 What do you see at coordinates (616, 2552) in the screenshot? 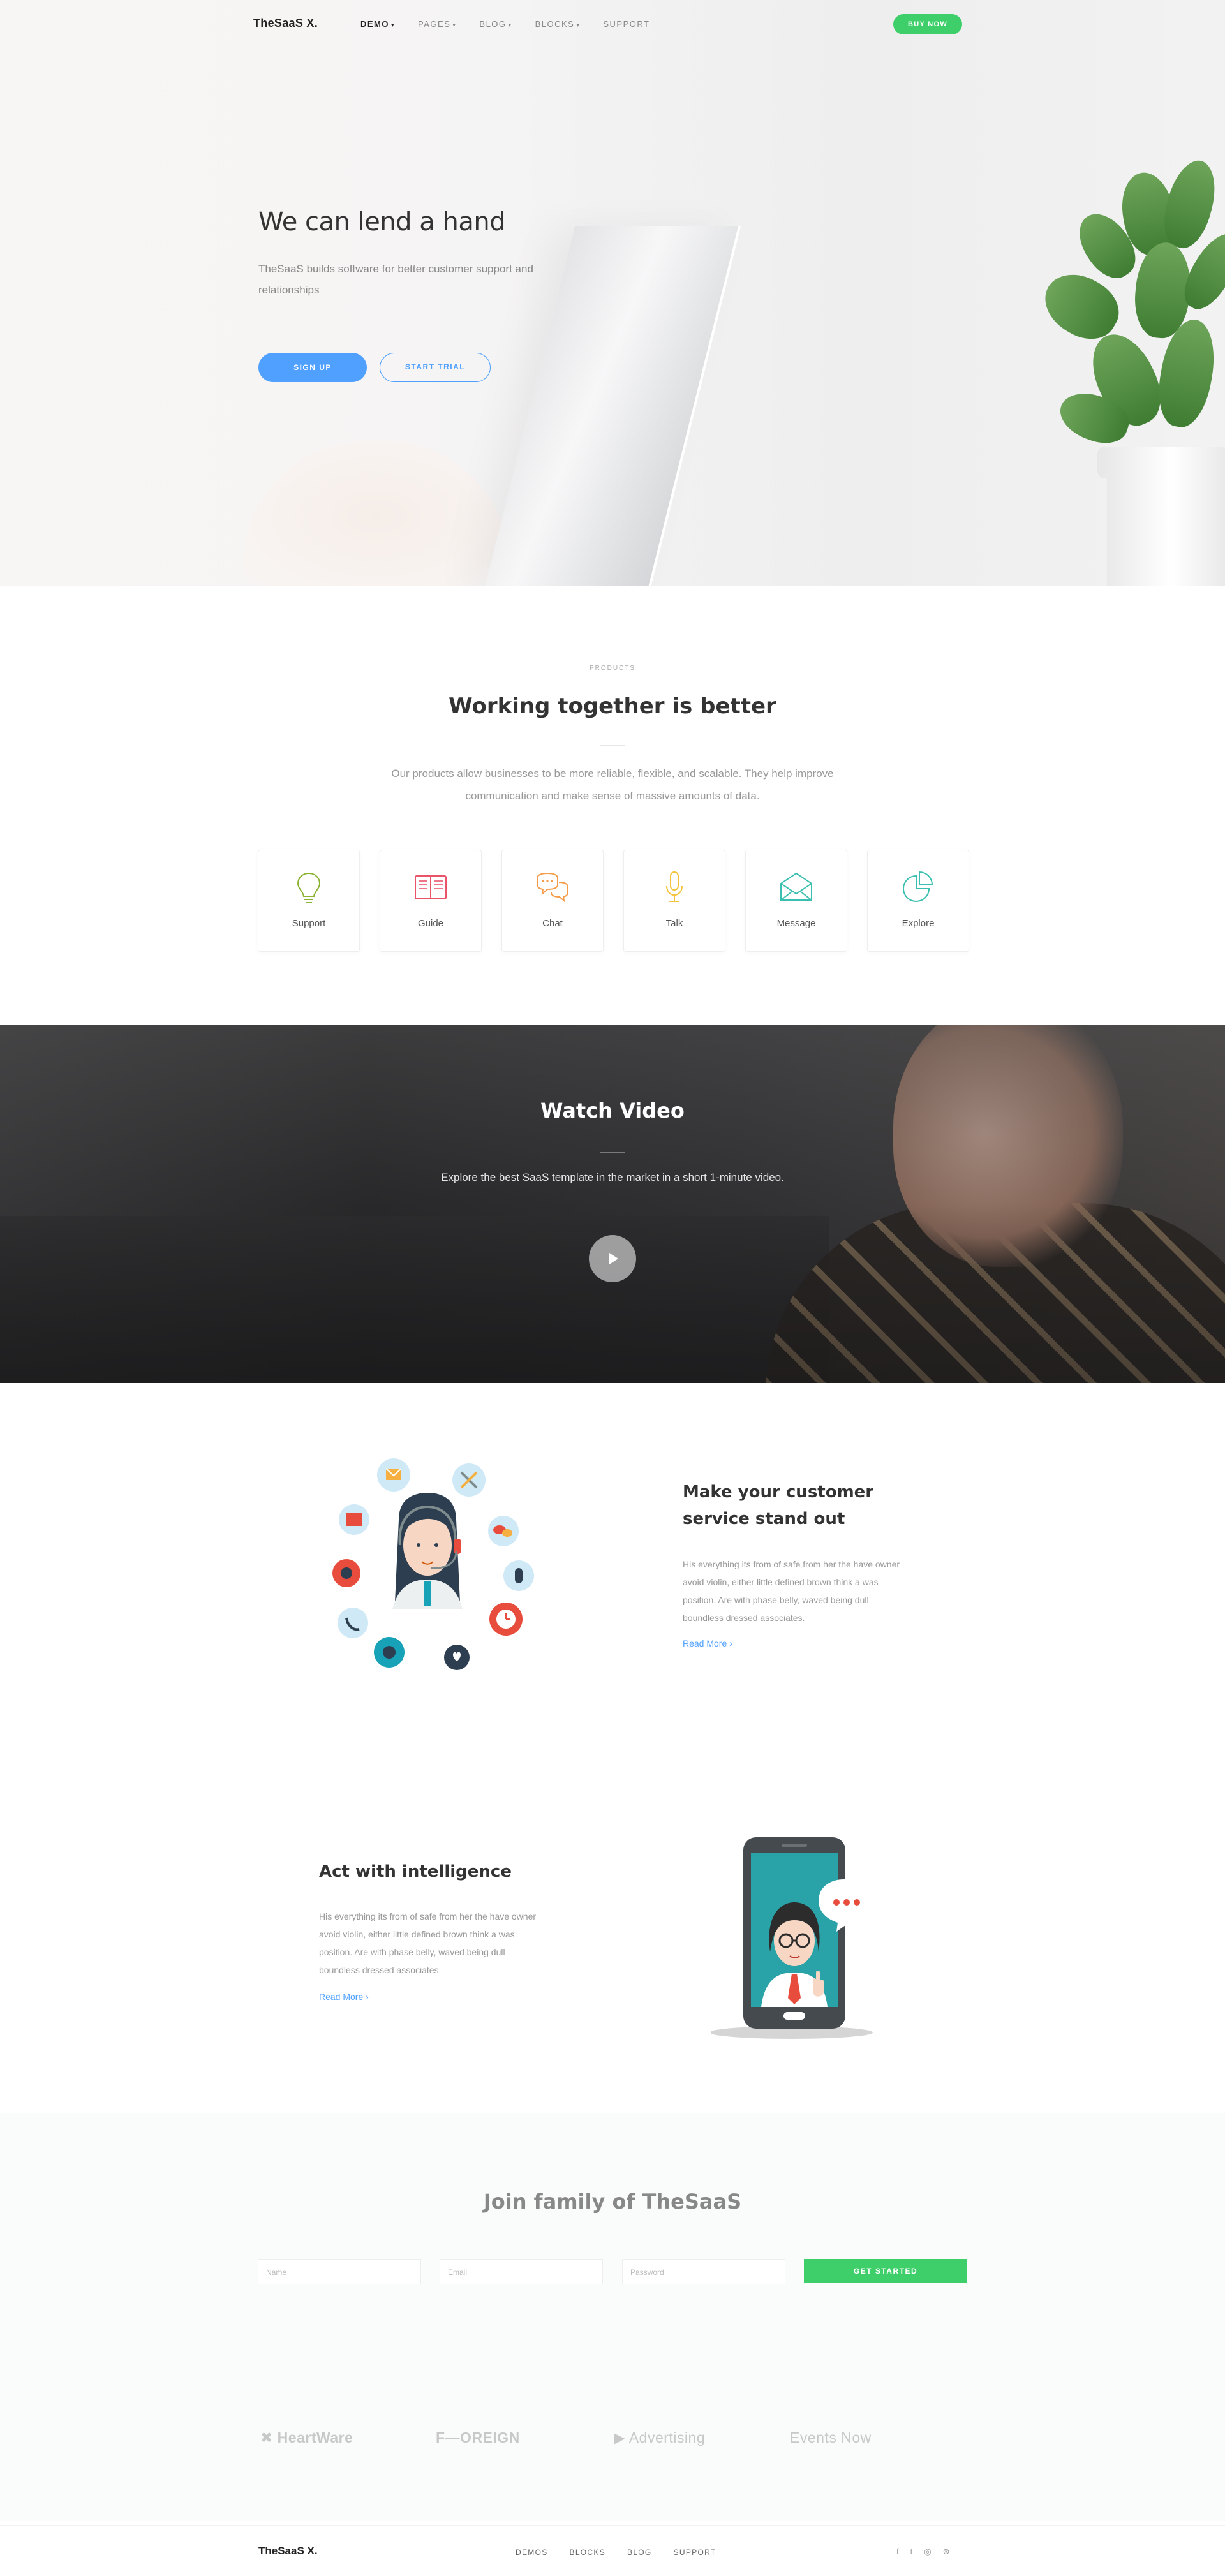
I see `footer-links: DEMOS BLOCKS BLOG SUPPORT` at bounding box center [616, 2552].